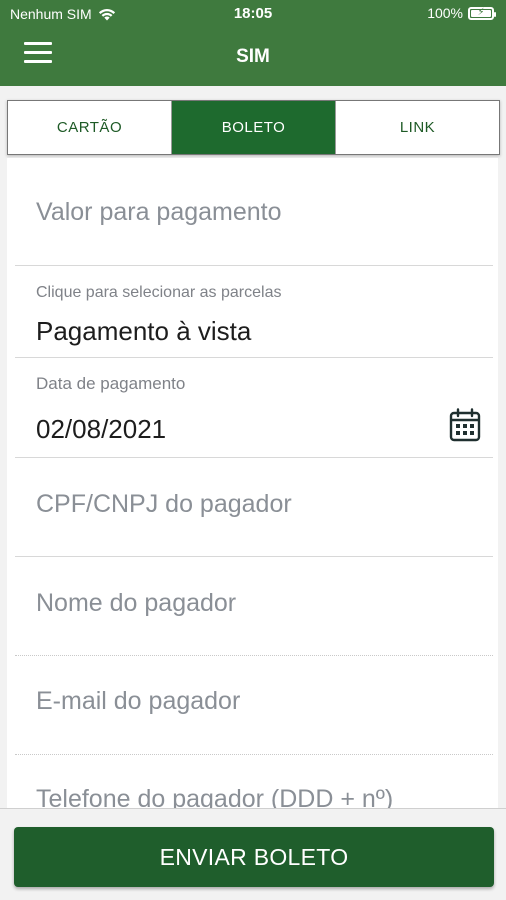  I want to click on payment-date-field: Data de pagamento 02/08/2021, so click(254, 408).